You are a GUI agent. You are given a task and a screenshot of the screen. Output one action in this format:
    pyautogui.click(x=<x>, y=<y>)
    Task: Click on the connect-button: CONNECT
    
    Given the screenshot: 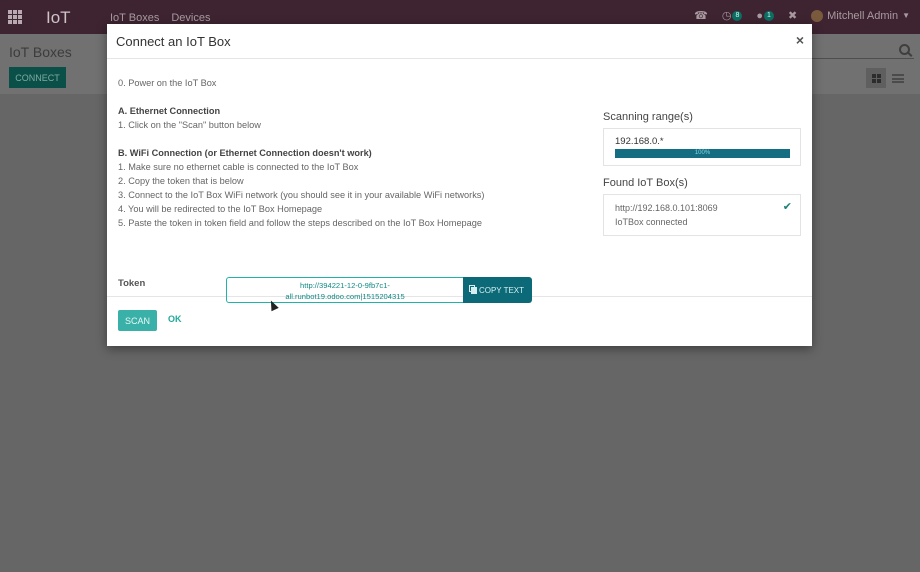 What is the action you would take?
    pyautogui.click(x=37, y=77)
    